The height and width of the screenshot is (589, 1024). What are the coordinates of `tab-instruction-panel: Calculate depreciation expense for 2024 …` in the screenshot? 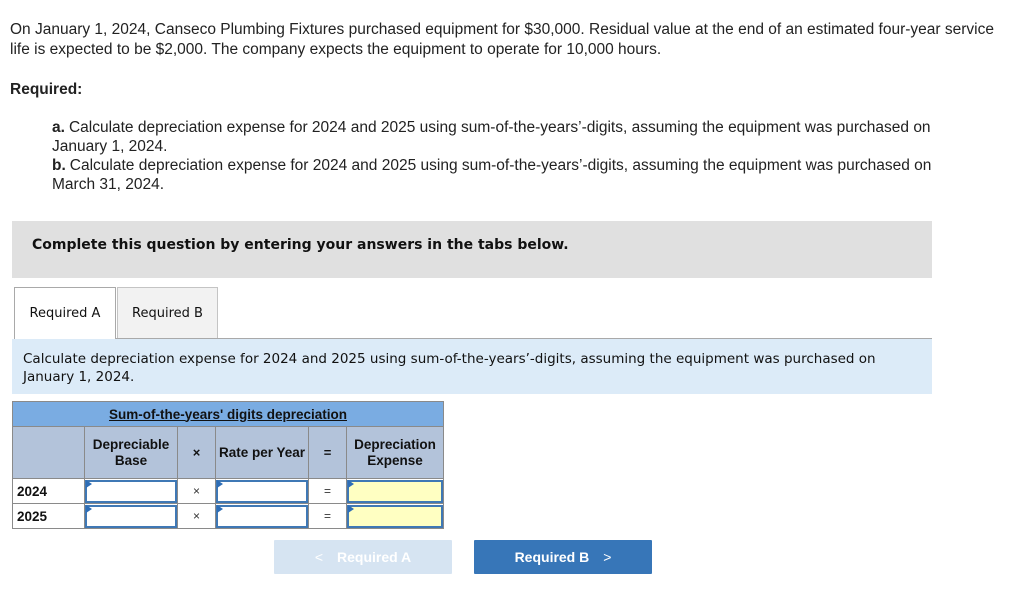 It's located at (472, 366).